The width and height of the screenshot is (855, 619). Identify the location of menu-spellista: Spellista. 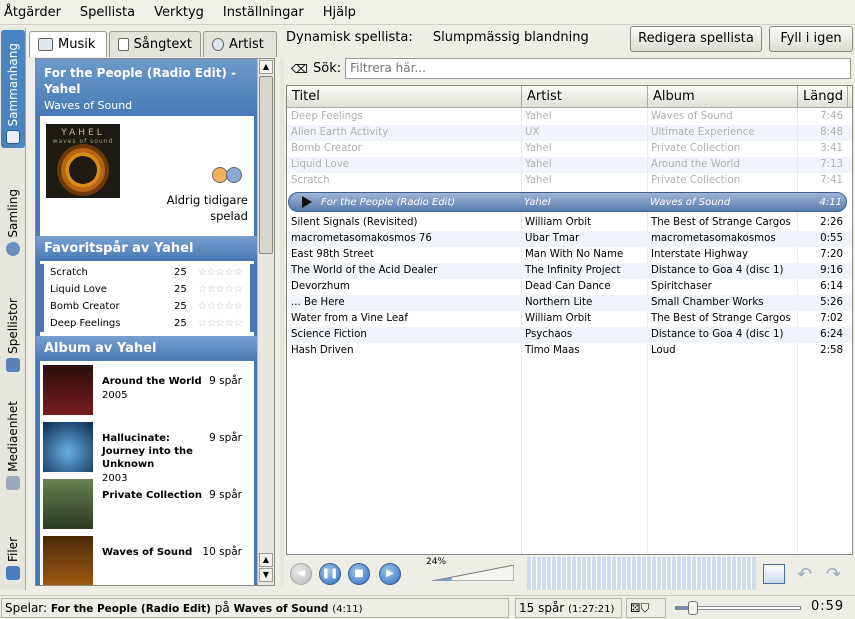
(107, 12).